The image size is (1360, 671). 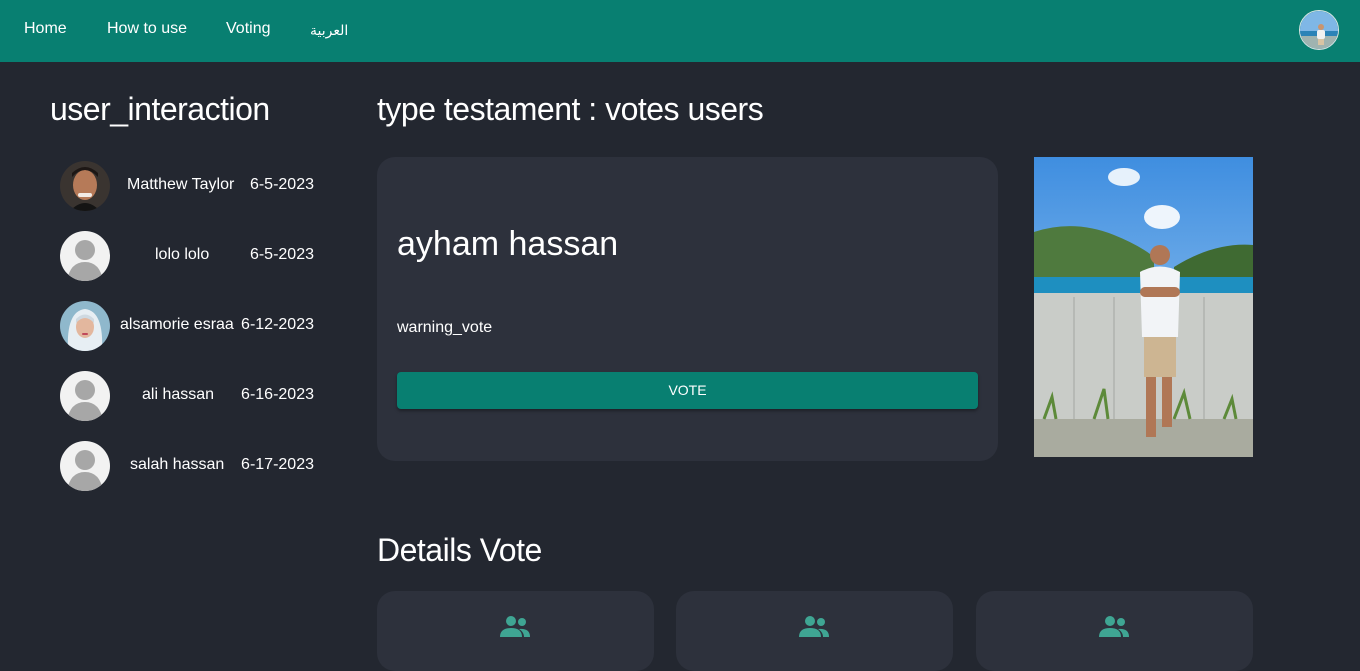 What do you see at coordinates (177, 464) in the screenshot?
I see `user-name: salah hassan` at bounding box center [177, 464].